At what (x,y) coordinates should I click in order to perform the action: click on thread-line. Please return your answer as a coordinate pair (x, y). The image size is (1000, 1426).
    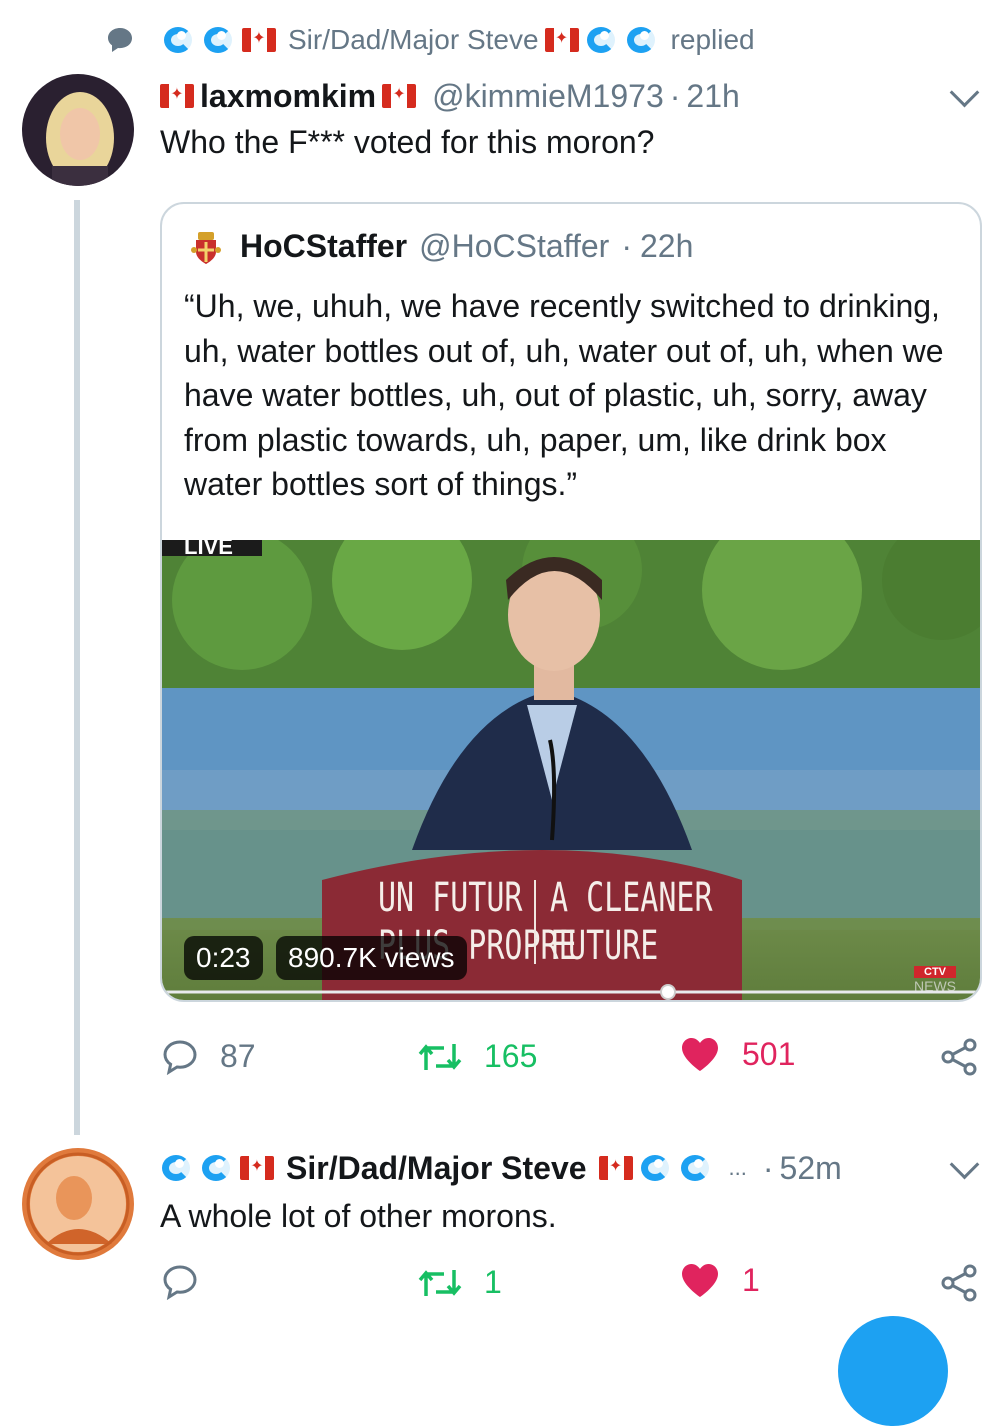
    Looking at the image, I should click on (77, 667).